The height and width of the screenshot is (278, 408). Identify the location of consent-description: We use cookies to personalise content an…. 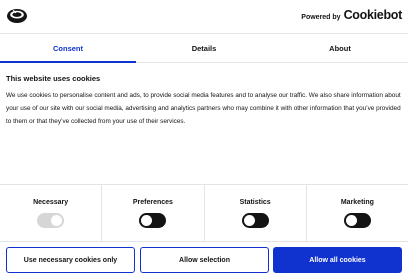
(203, 108).